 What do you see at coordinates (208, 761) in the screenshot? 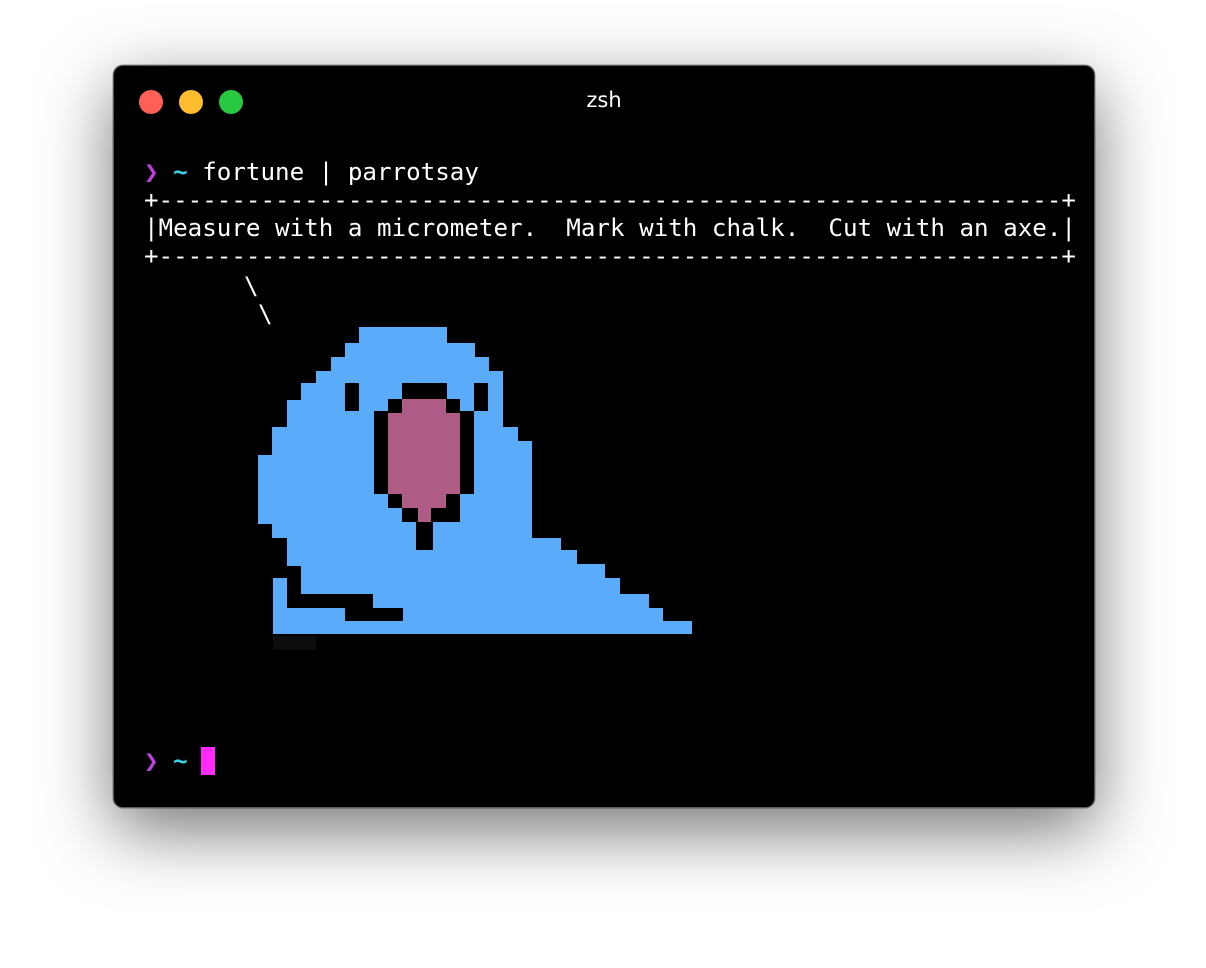
I see `text-cursor` at bounding box center [208, 761].